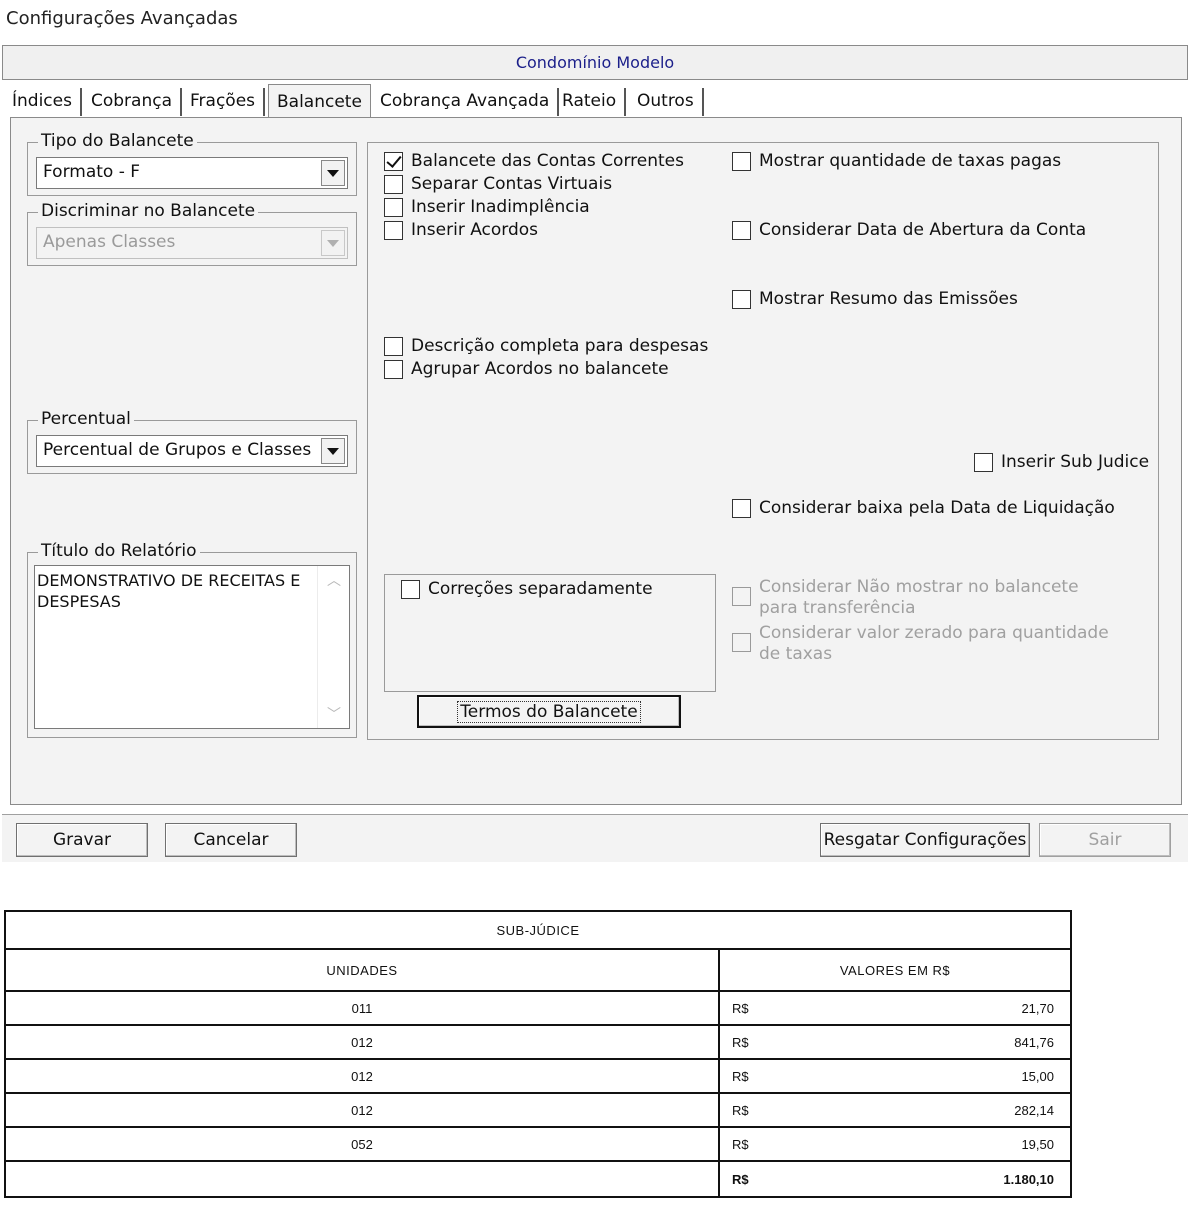  Describe the element at coordinates (937, 508) in the screenshot. I see `considerar-liquidacao-label: Considerar baixa pela Data de Liquidação` at that location.